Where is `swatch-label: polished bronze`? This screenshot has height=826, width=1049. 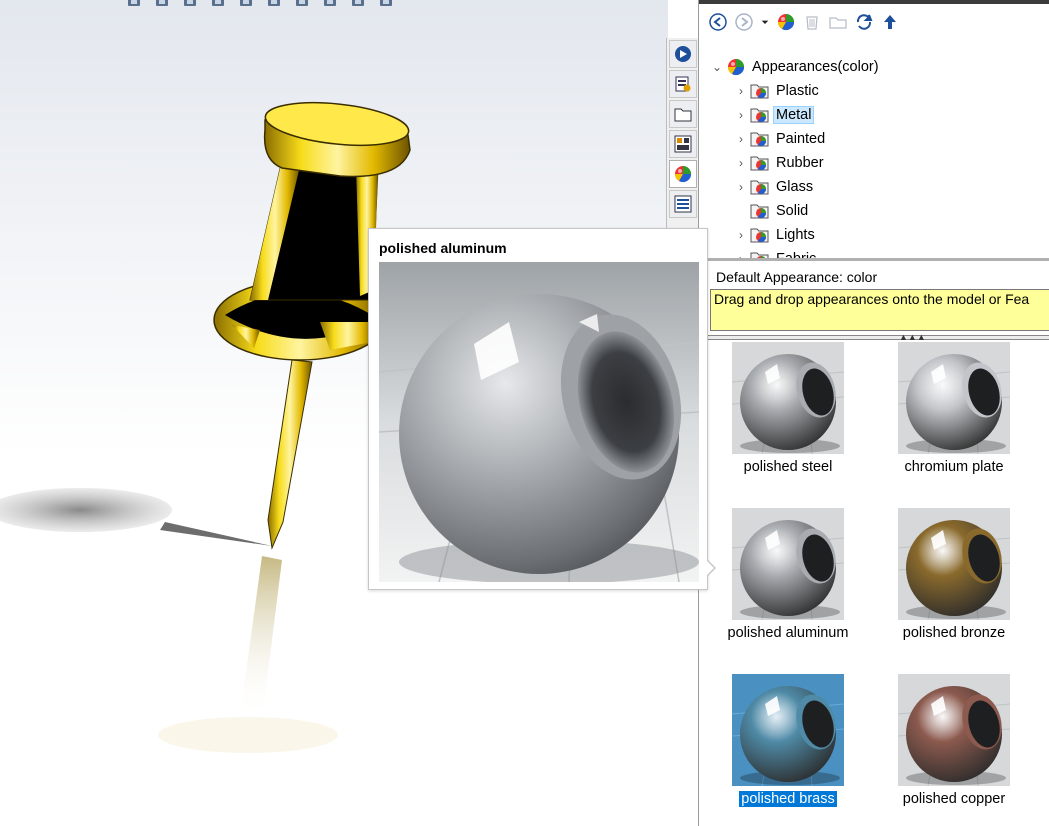 swatch-label: polished bronze is located at coordinates (954, 633).